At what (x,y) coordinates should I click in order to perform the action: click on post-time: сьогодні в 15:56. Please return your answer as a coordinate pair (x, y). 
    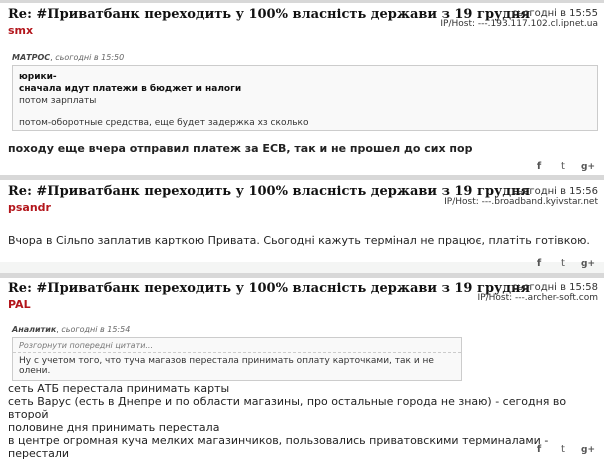
    Looking at the image, I should click on (554, 191).